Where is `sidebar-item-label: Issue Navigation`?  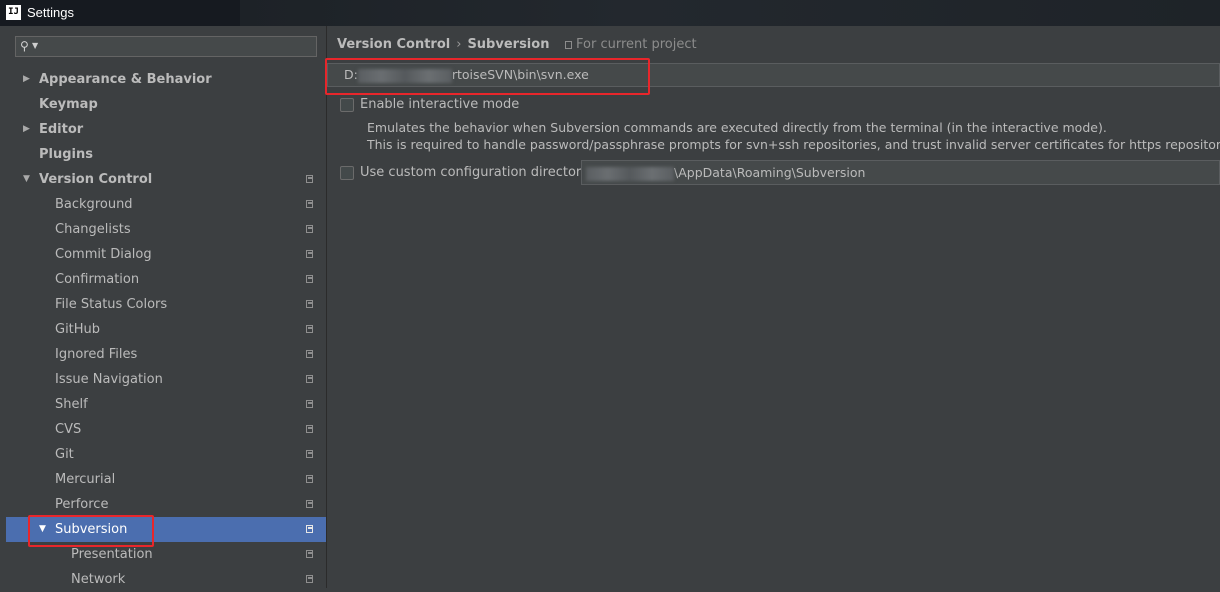
sidebar-item-label: Issue Navigation is located at coordinates (109, 379).